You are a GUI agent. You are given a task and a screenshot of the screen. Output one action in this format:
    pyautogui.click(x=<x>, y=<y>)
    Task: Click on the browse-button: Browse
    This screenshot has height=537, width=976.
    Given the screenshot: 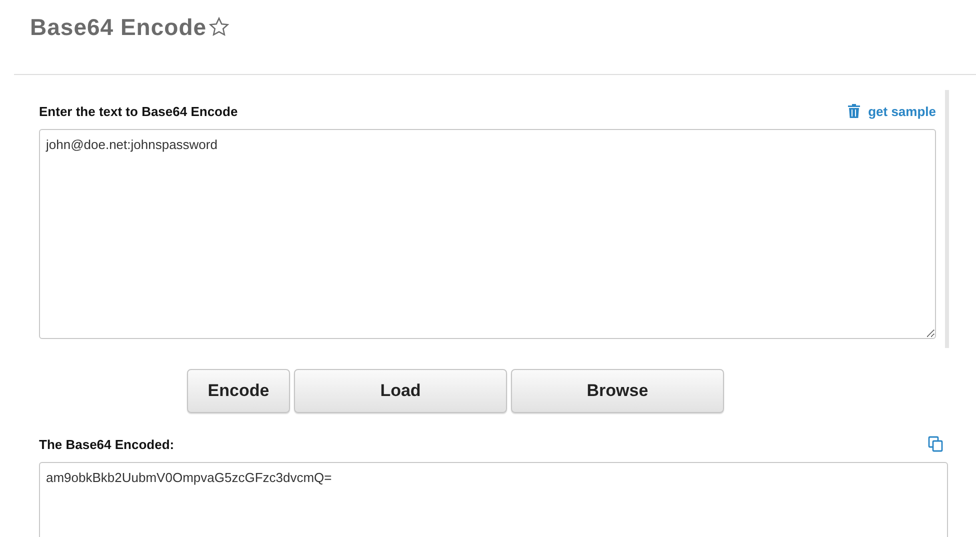 What is the action you would take?
    pyautogui.click(x=617, y=391)
    